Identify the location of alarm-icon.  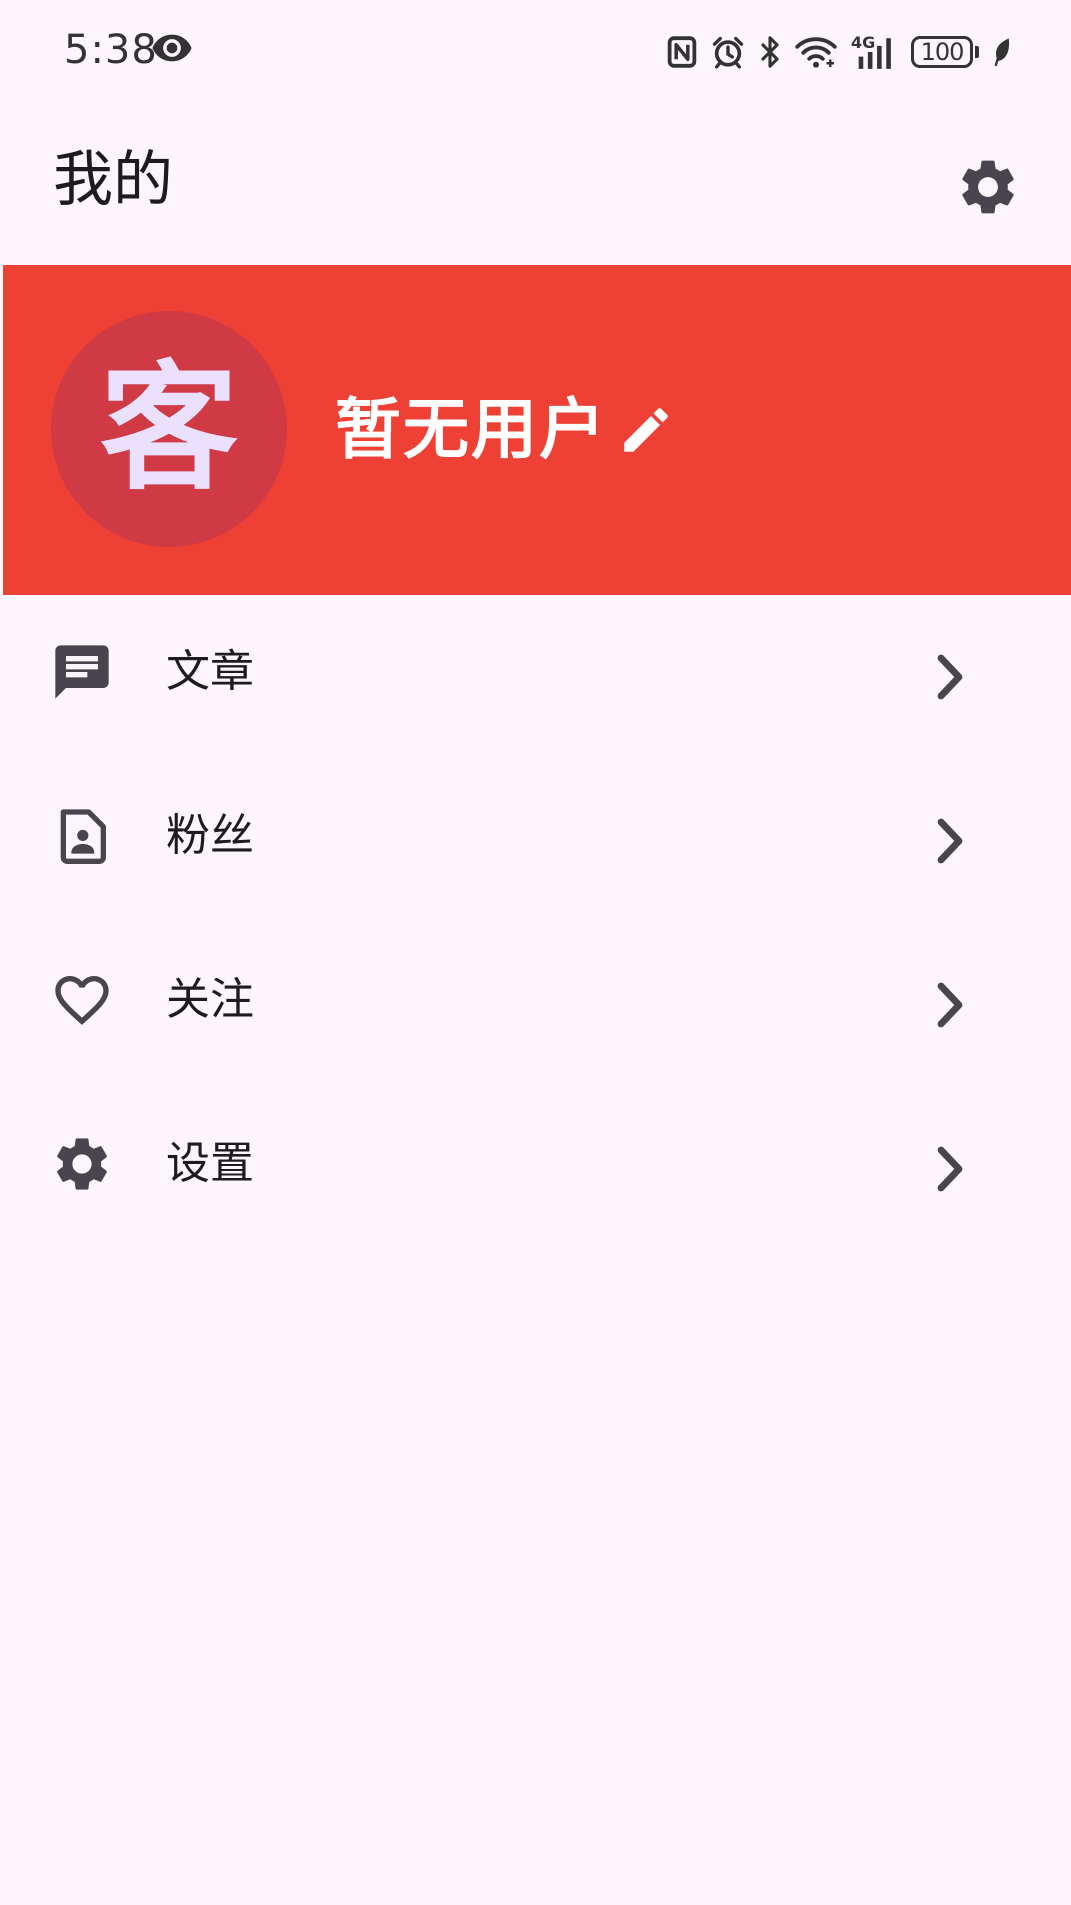
(728, 52).